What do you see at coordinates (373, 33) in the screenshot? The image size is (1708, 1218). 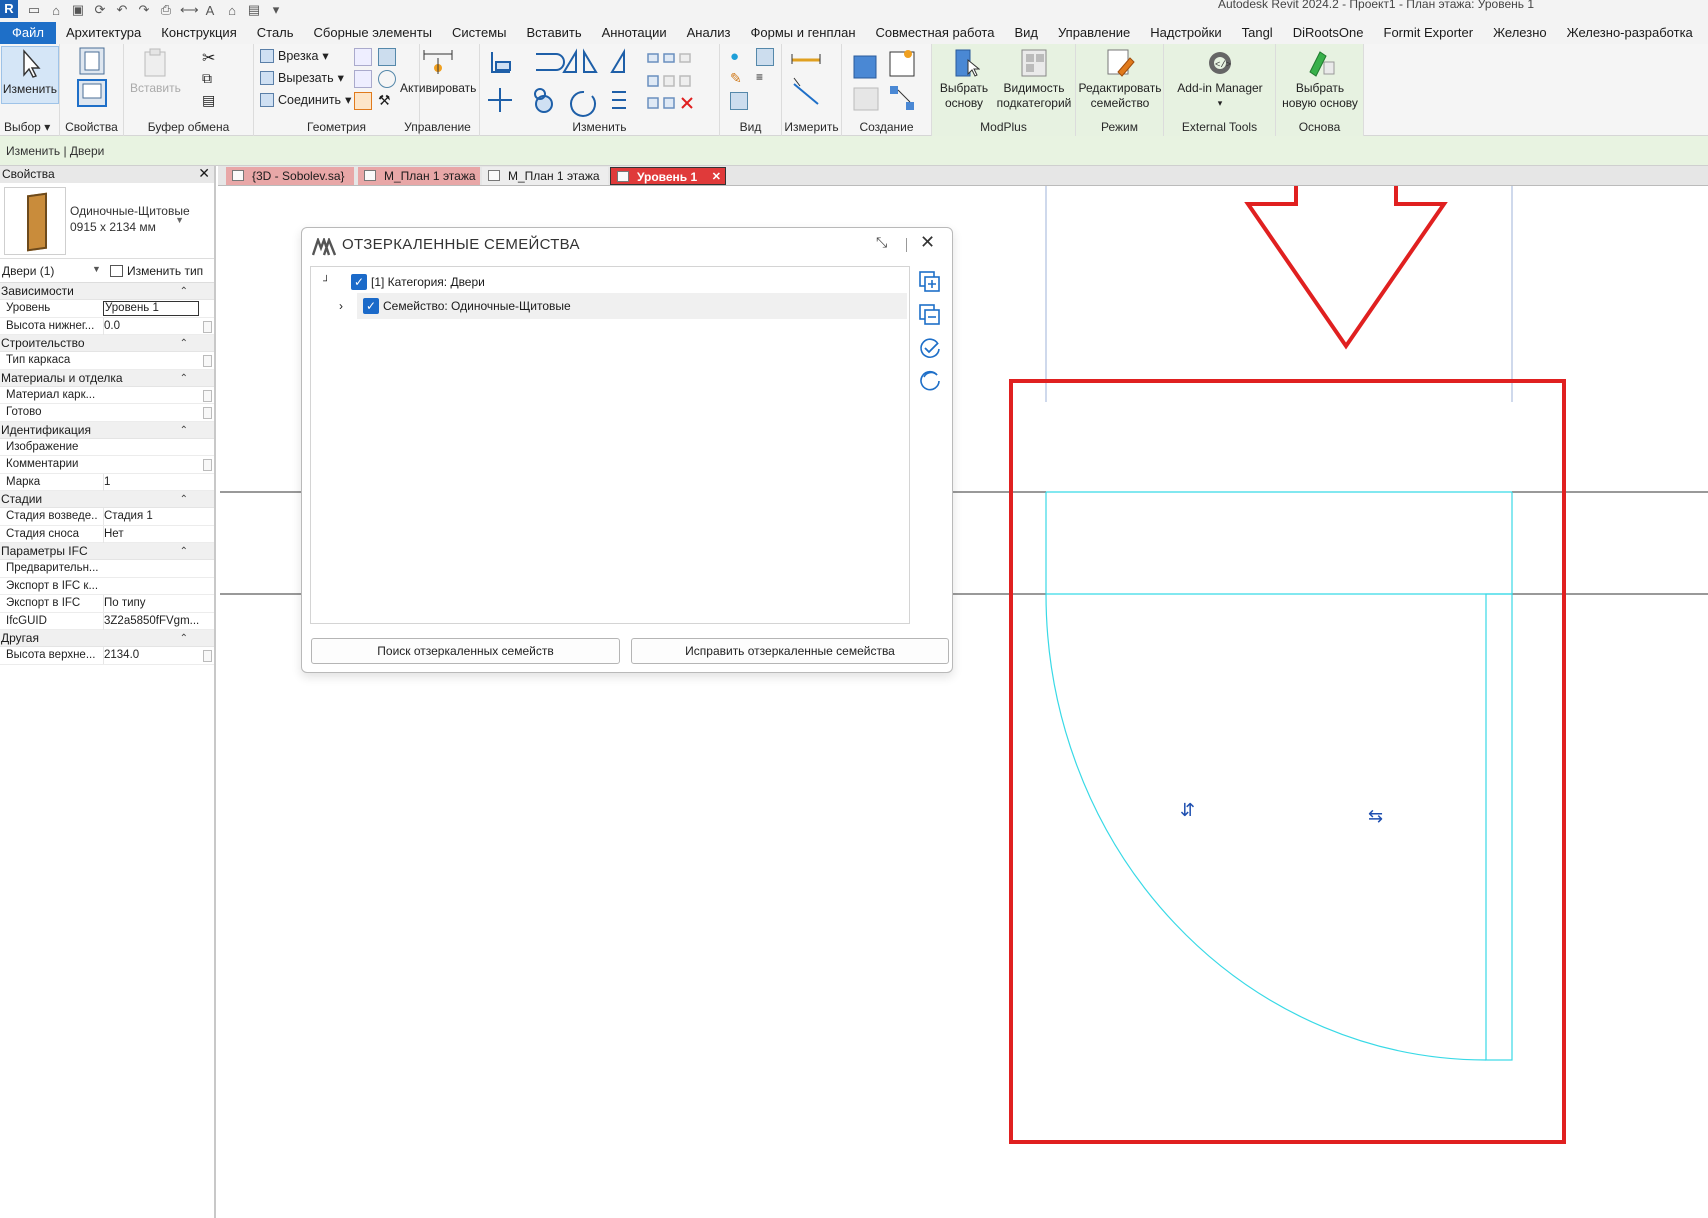 I see `menu-tab: Сборные элементы` at bounding box center [373, 33].